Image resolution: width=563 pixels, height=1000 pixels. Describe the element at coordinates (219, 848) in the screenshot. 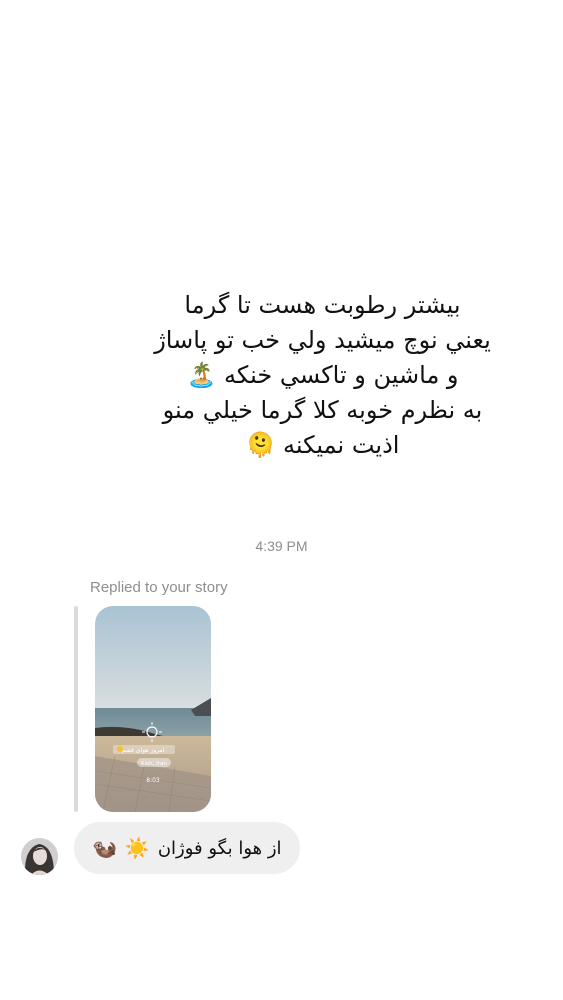

I see `received-message-text: از هوا بگو فوژان` at that location.